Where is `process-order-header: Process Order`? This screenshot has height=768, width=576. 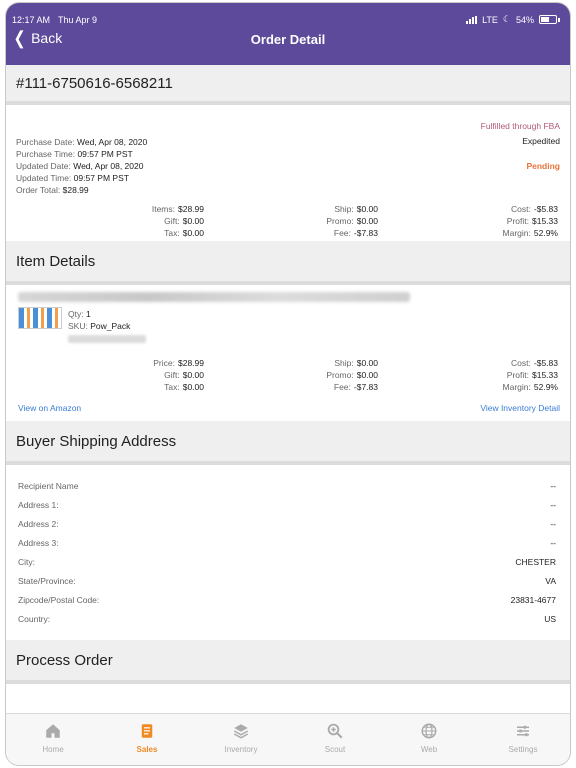 process-order-header: Process Order is located at coordinates (288, 662).